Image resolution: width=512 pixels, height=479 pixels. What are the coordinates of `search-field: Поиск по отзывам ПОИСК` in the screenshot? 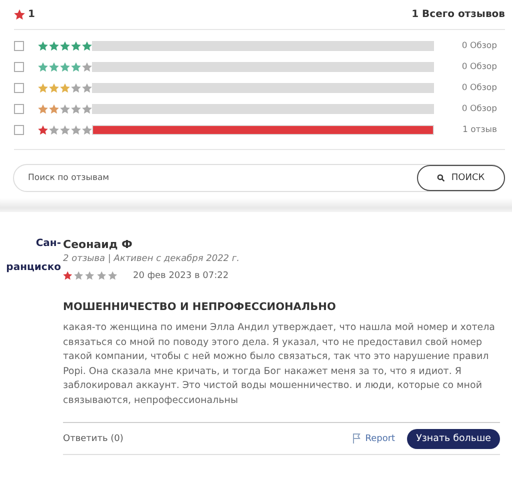 It's located at (259, 178).